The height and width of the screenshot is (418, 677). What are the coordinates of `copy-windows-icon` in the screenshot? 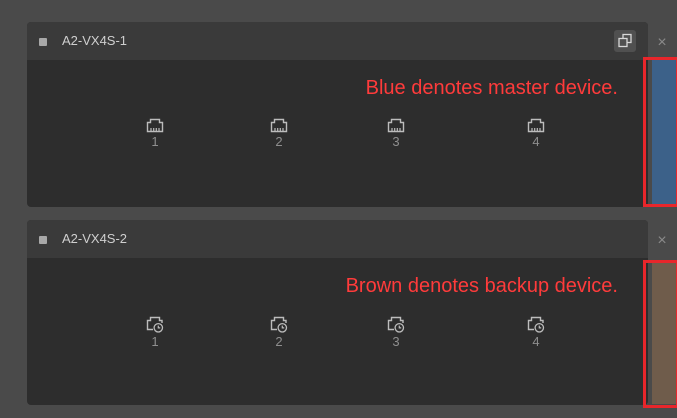 It's located at (625, 41).